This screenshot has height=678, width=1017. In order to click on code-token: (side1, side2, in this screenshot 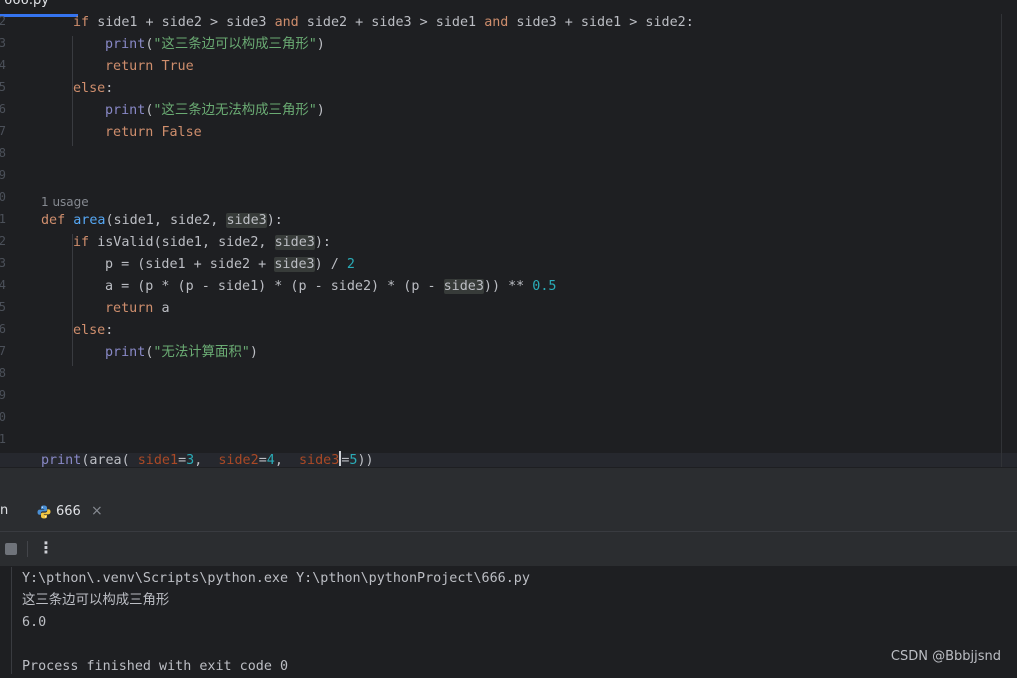, I will do `click(166, 220)`.